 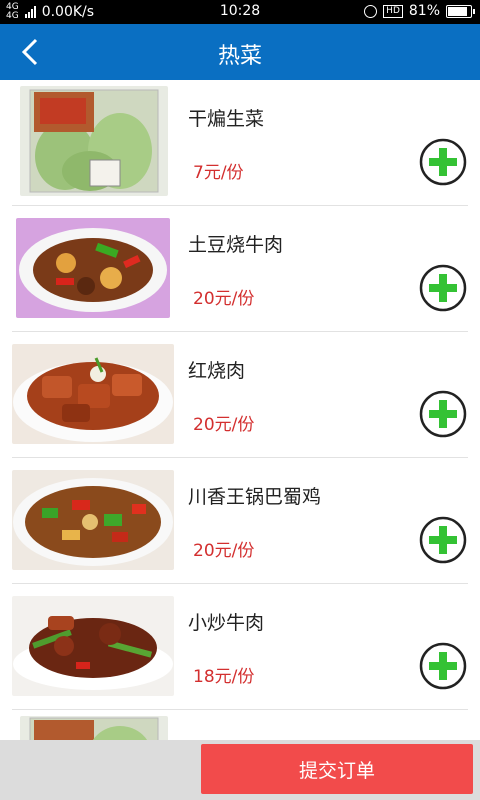 I want to click on status-bar: 4G 4G 0.00K/s 10:28 HD 81%, so click(x=240, y=12).